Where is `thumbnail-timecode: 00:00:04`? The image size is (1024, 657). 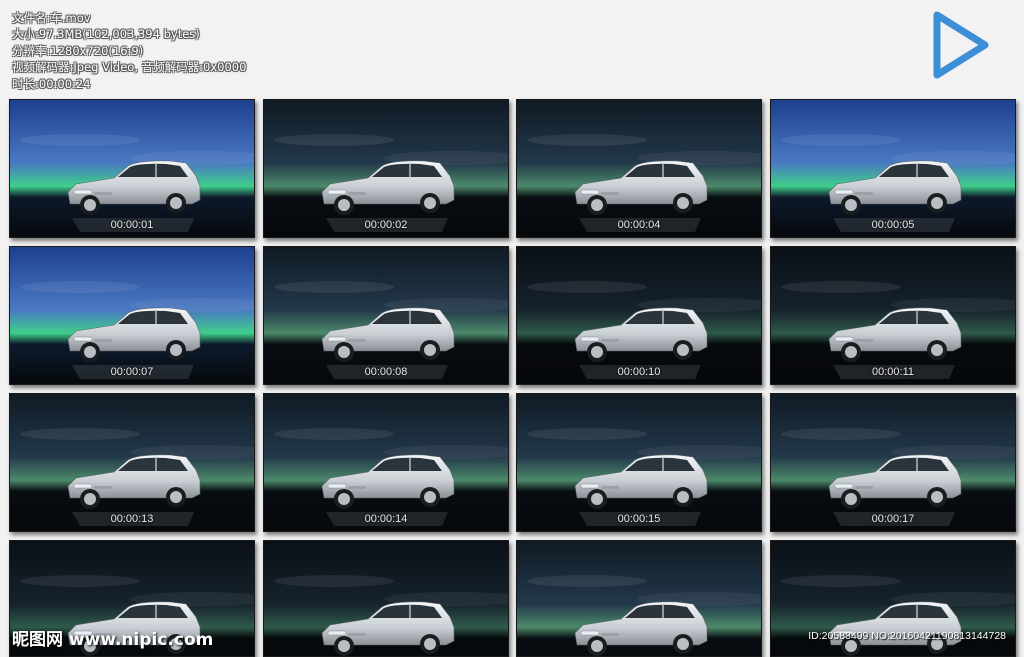
thumbnail-timecode: 00:00:04 is located at coordinates (639, 225).